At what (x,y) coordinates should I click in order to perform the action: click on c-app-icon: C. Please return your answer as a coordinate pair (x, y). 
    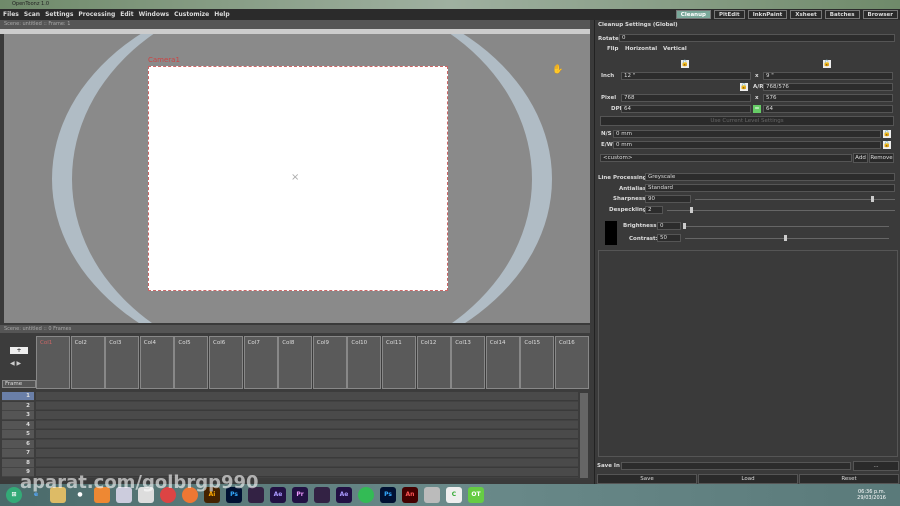
    Looking at the image, I should click on (454, 495).